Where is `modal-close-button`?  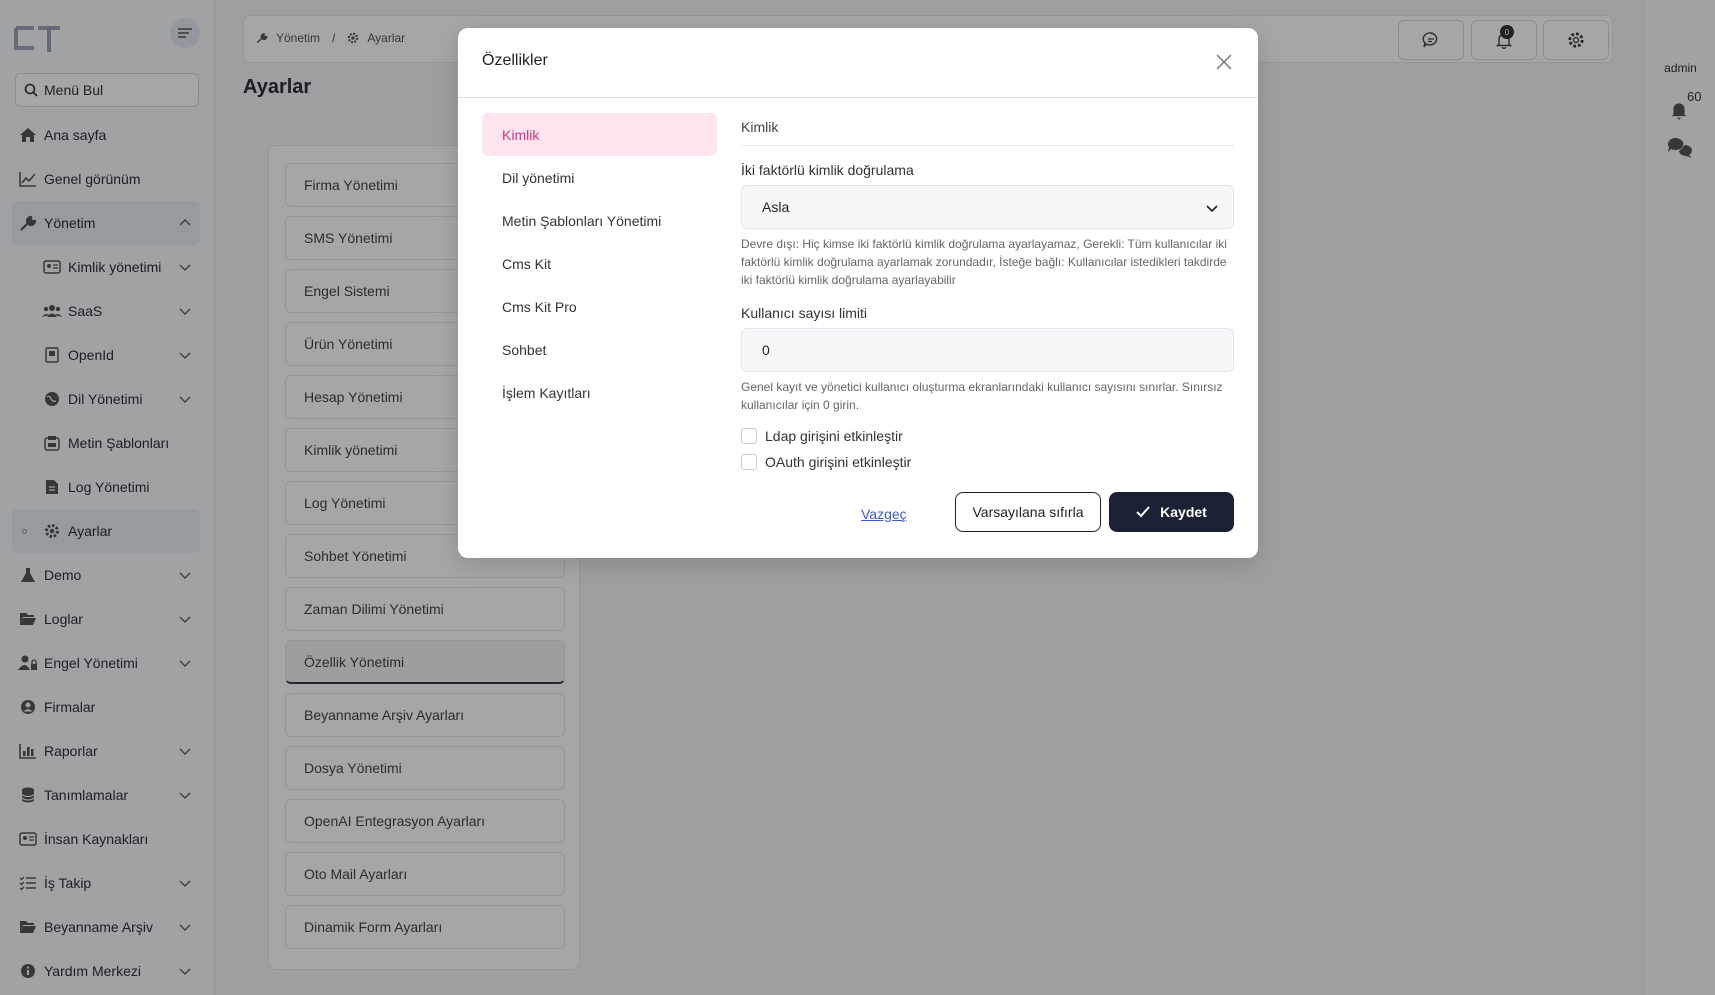 modal-close-button is located at coordinates (1224, 62).